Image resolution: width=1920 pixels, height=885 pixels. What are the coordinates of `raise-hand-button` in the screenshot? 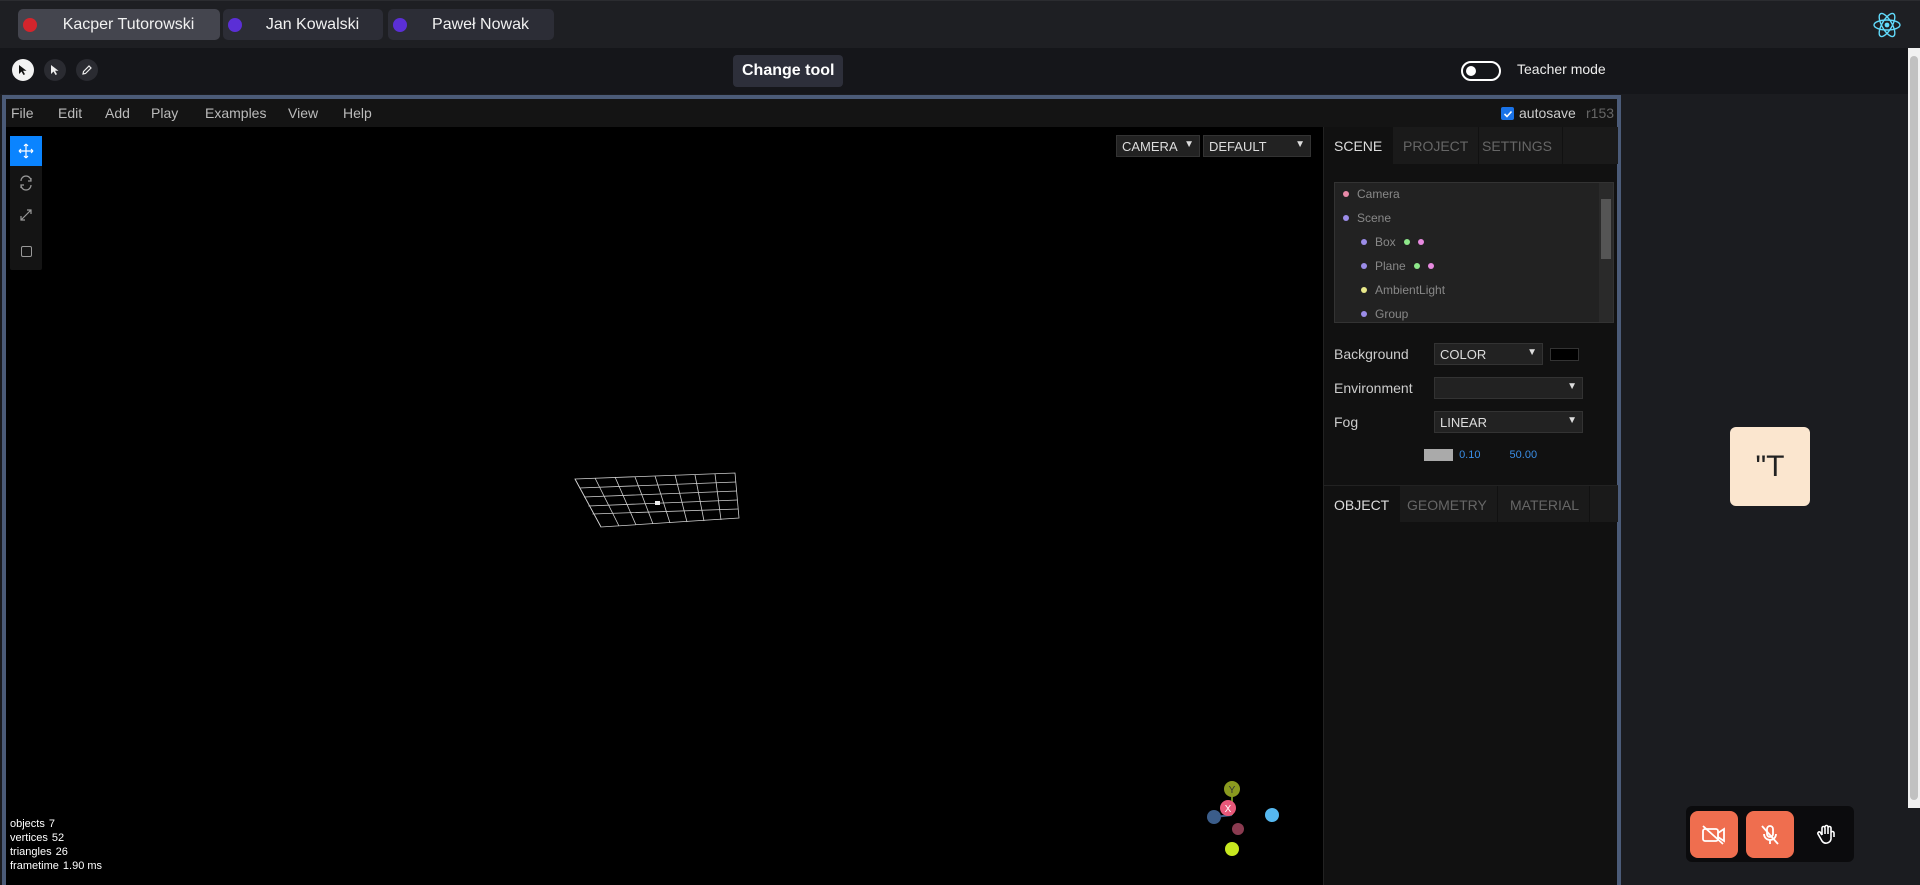 It's located at (1826, 834).